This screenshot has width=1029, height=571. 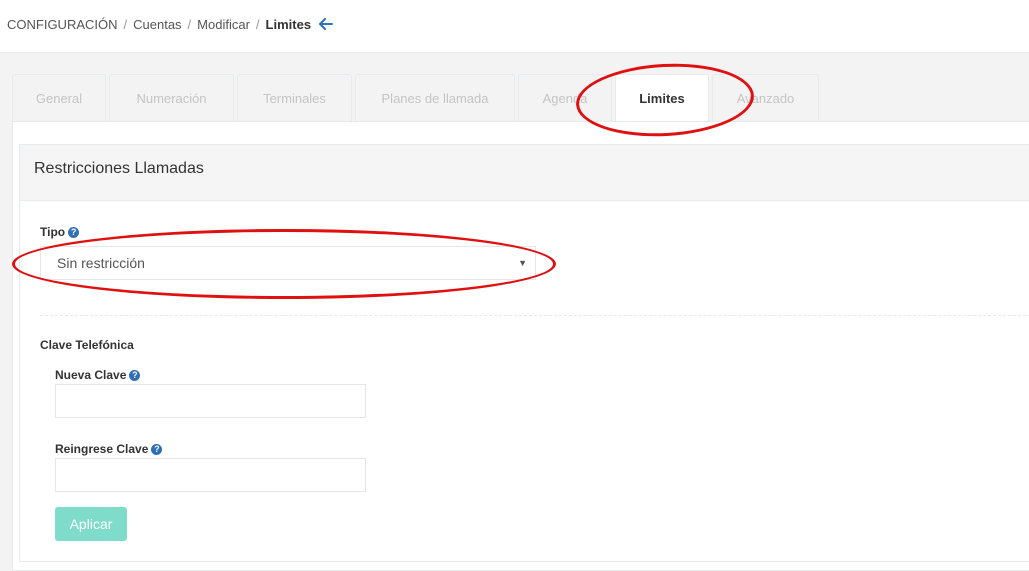 What do you see at coordinates (524, 173) in the screenshot?
I see `section-title: Restricciones Llamadas` at bounding box center [524, 173].